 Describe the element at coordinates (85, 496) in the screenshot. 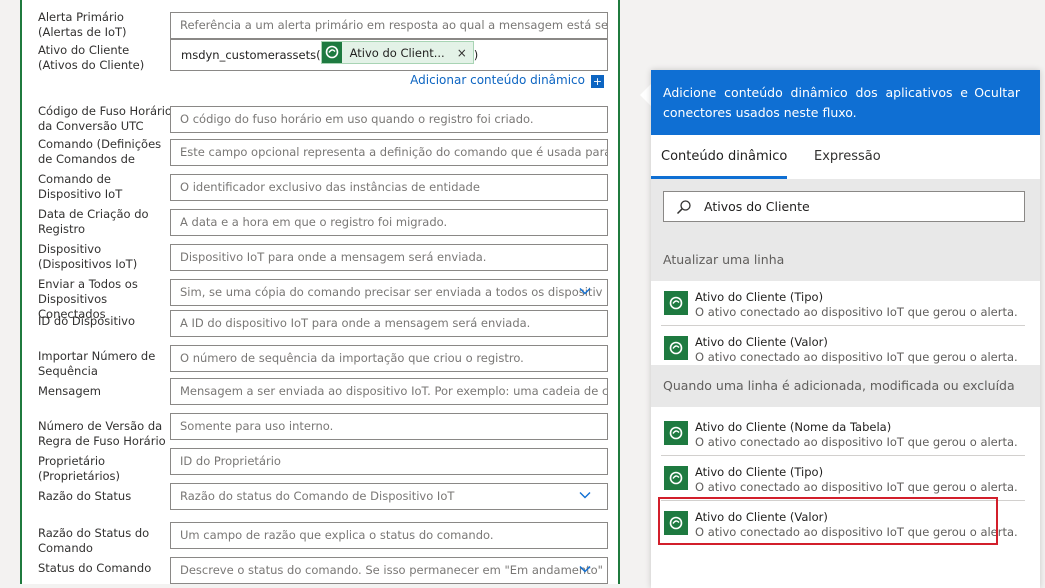

I see `field-label: Razão do Status` at that location.